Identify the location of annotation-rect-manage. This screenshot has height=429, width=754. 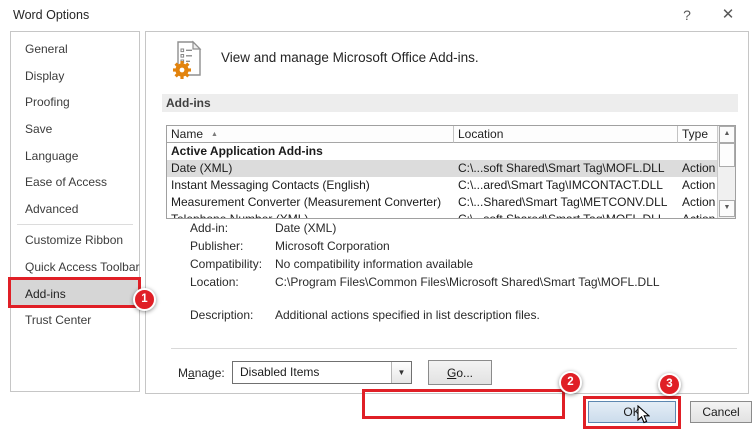
(463, 404).